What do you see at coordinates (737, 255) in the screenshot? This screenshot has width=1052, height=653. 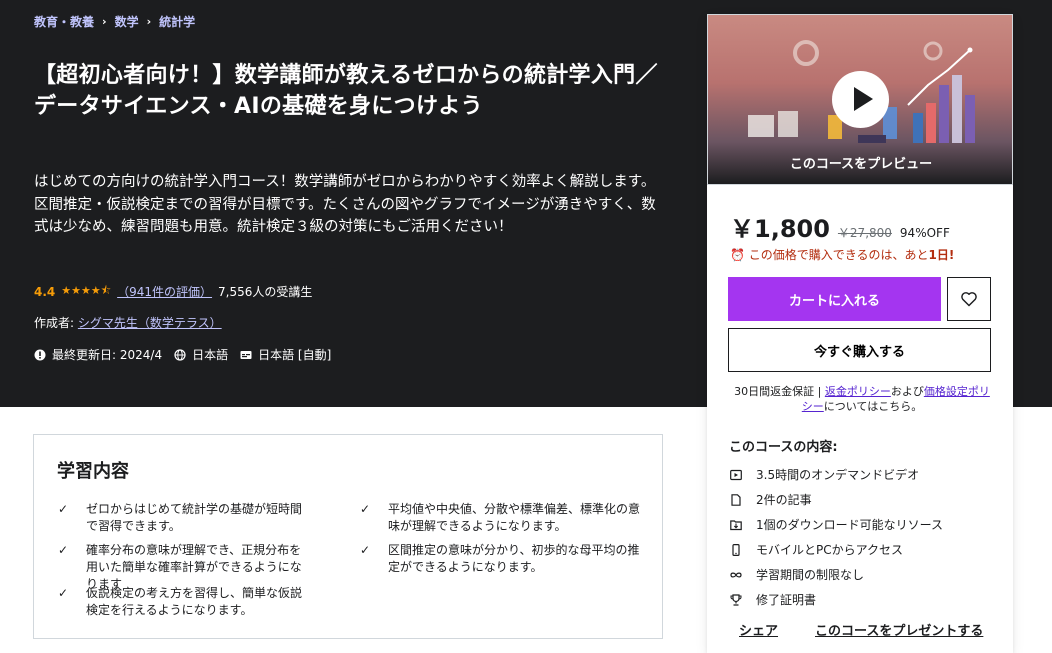 I see `alarm-clock-icon: ⏰` at bounding box center [737, 255].